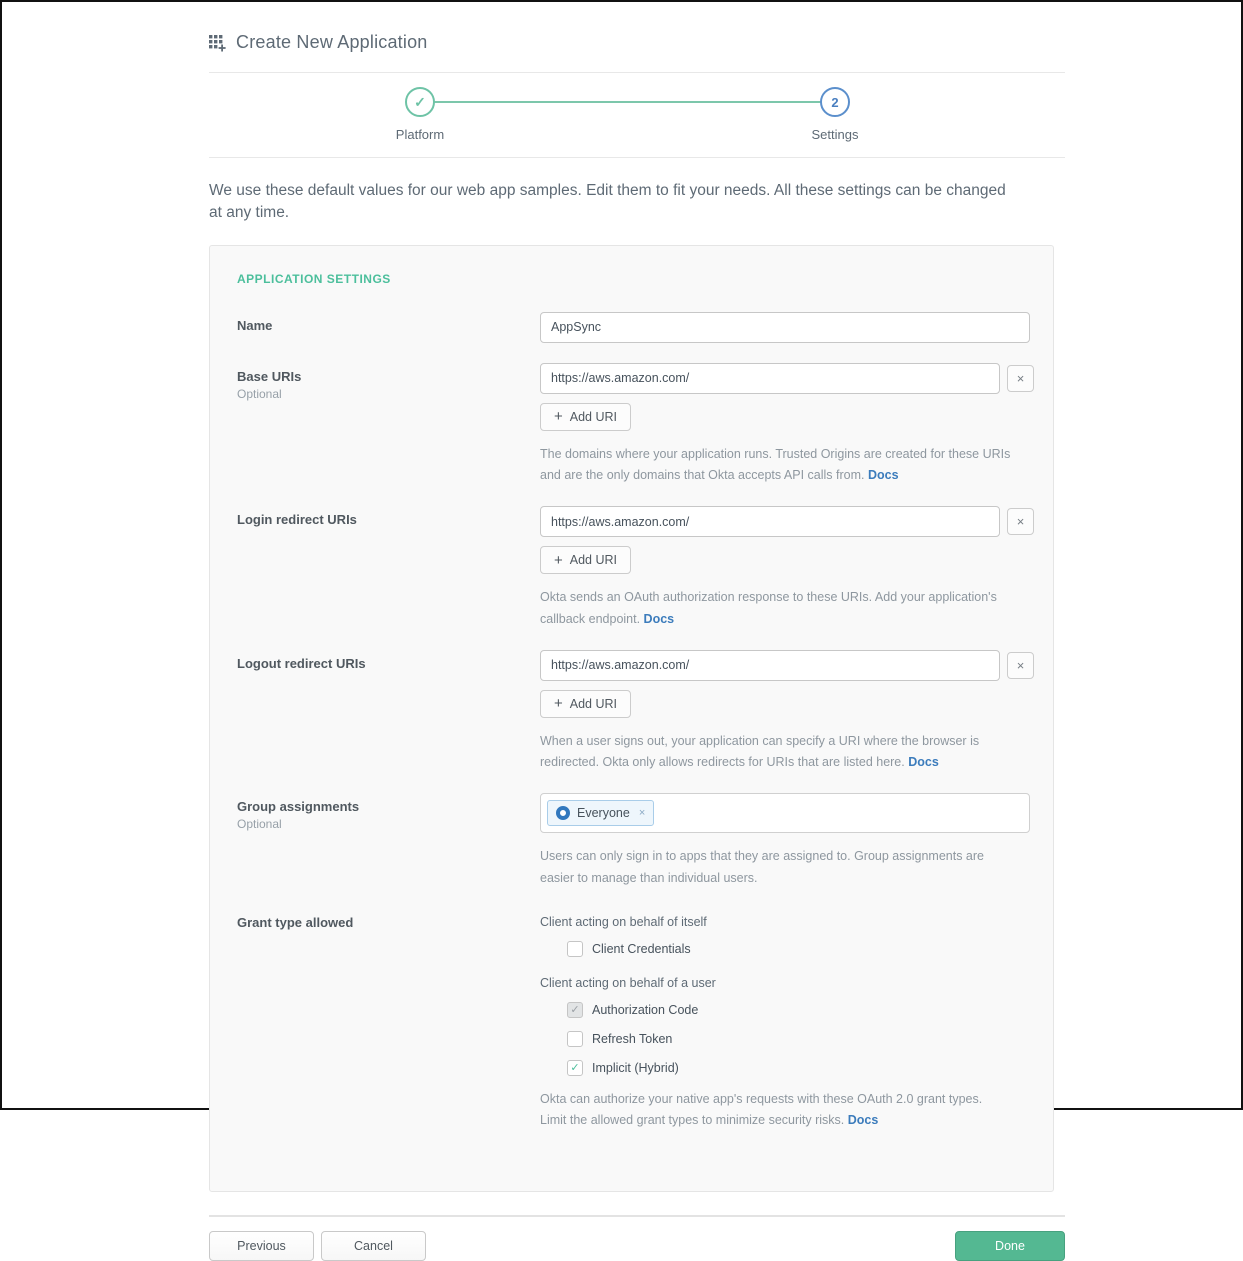 This screenshot has height=1261, width=1243. I want to click on base-uri-remove-button: ×, so click(1020, 378).